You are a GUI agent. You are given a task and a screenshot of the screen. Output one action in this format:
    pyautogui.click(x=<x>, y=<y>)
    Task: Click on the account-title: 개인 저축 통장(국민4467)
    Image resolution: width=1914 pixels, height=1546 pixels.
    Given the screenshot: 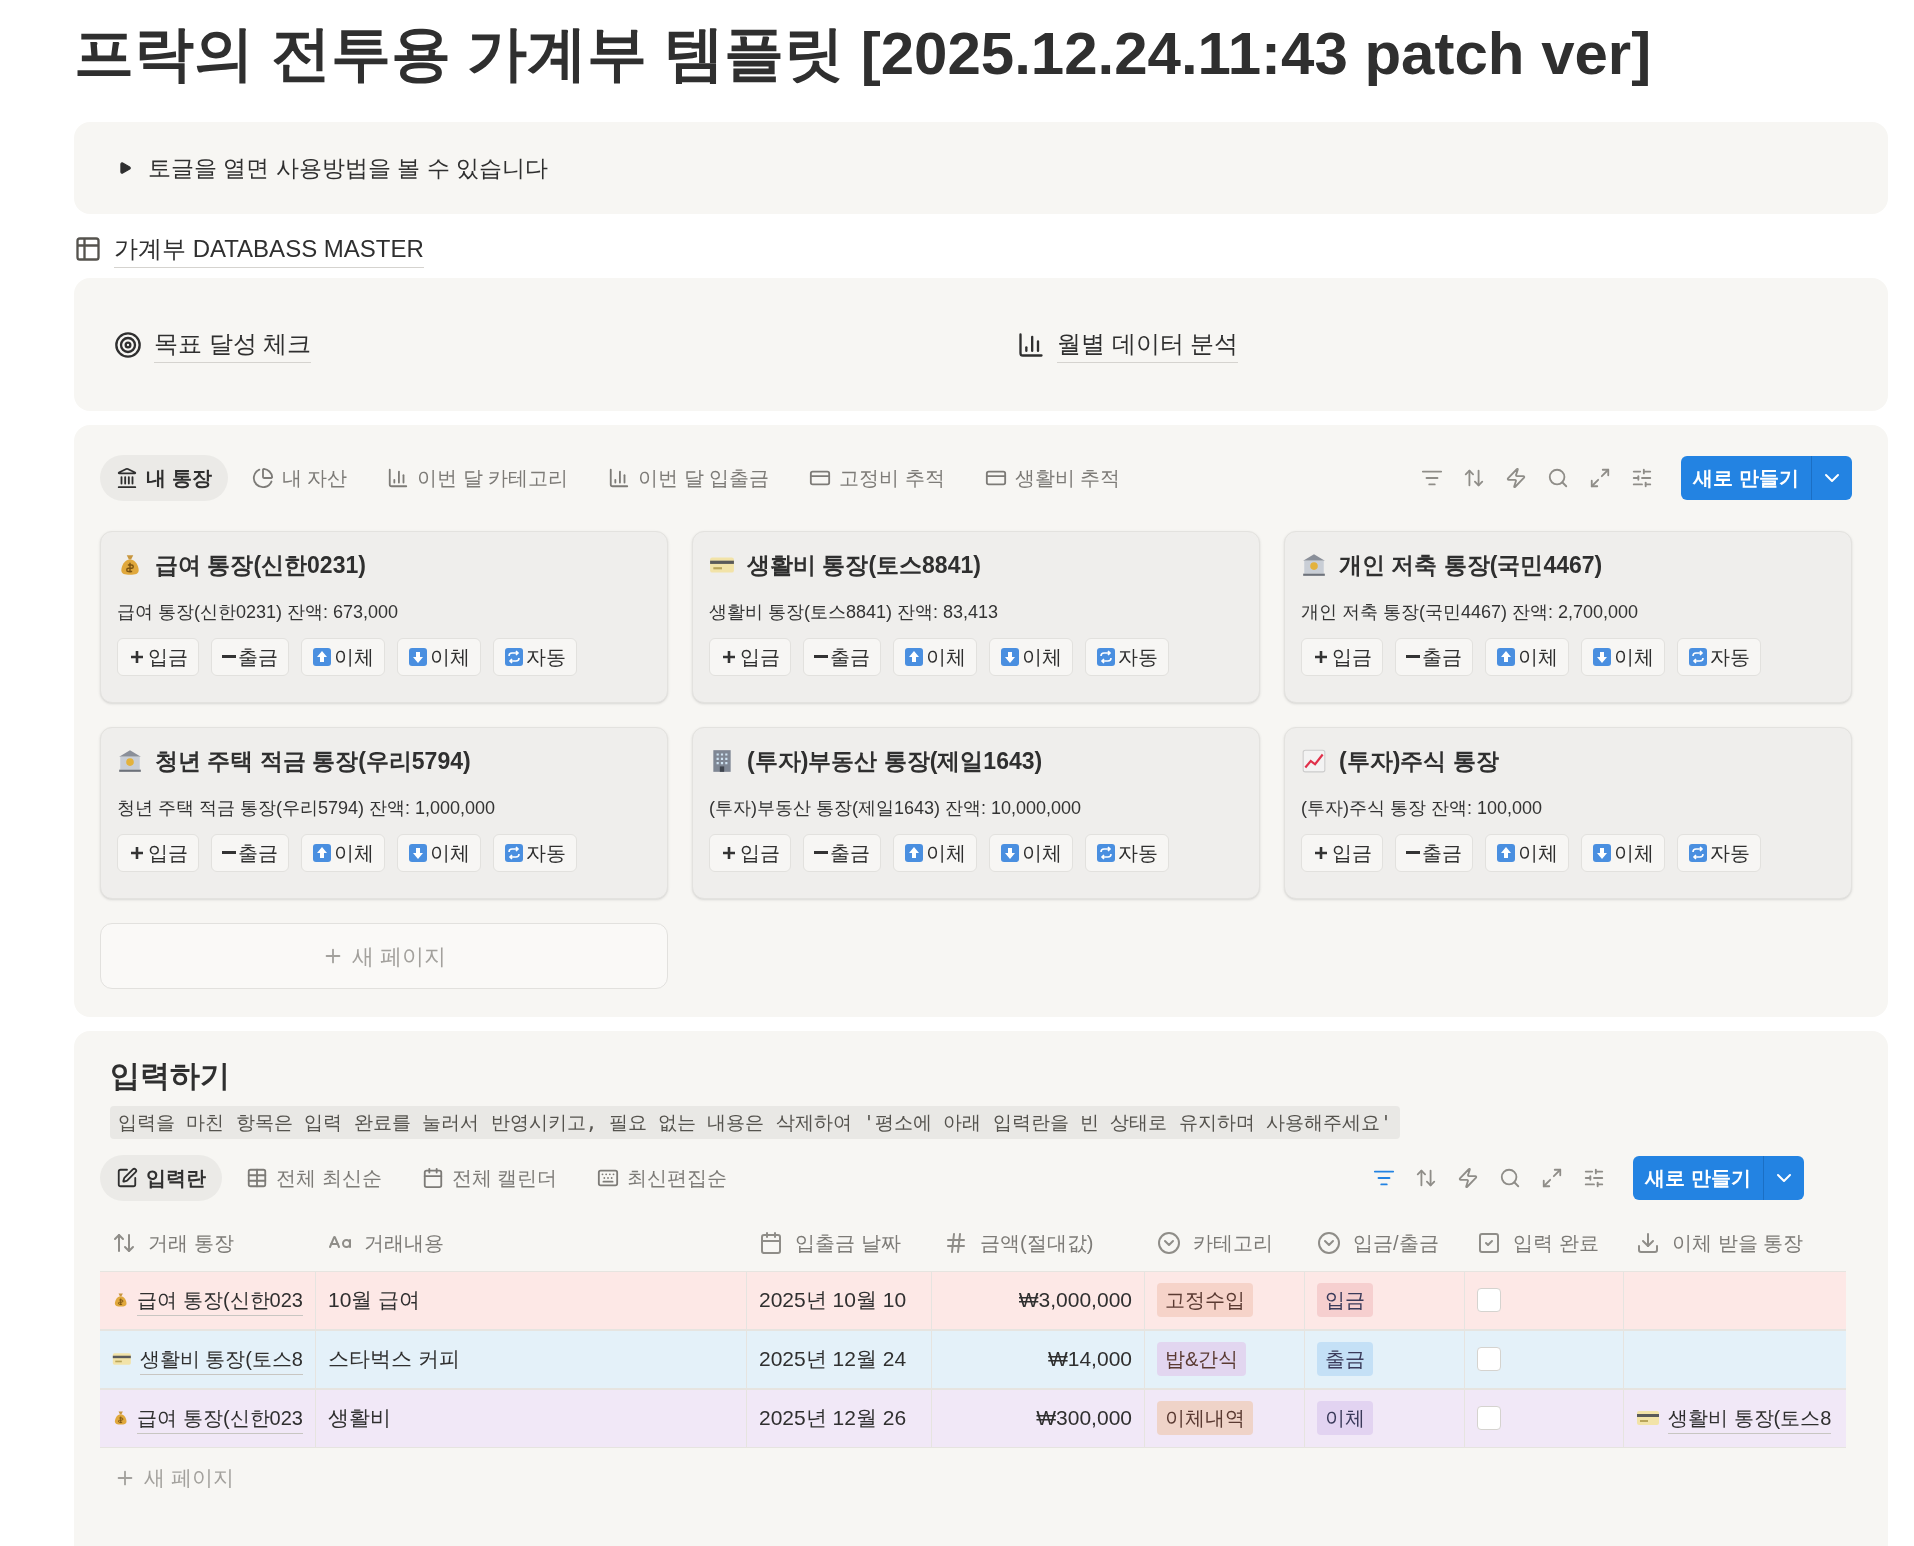 What is the action you would take?
    pyautogui.click(x=1471, y=565)
    